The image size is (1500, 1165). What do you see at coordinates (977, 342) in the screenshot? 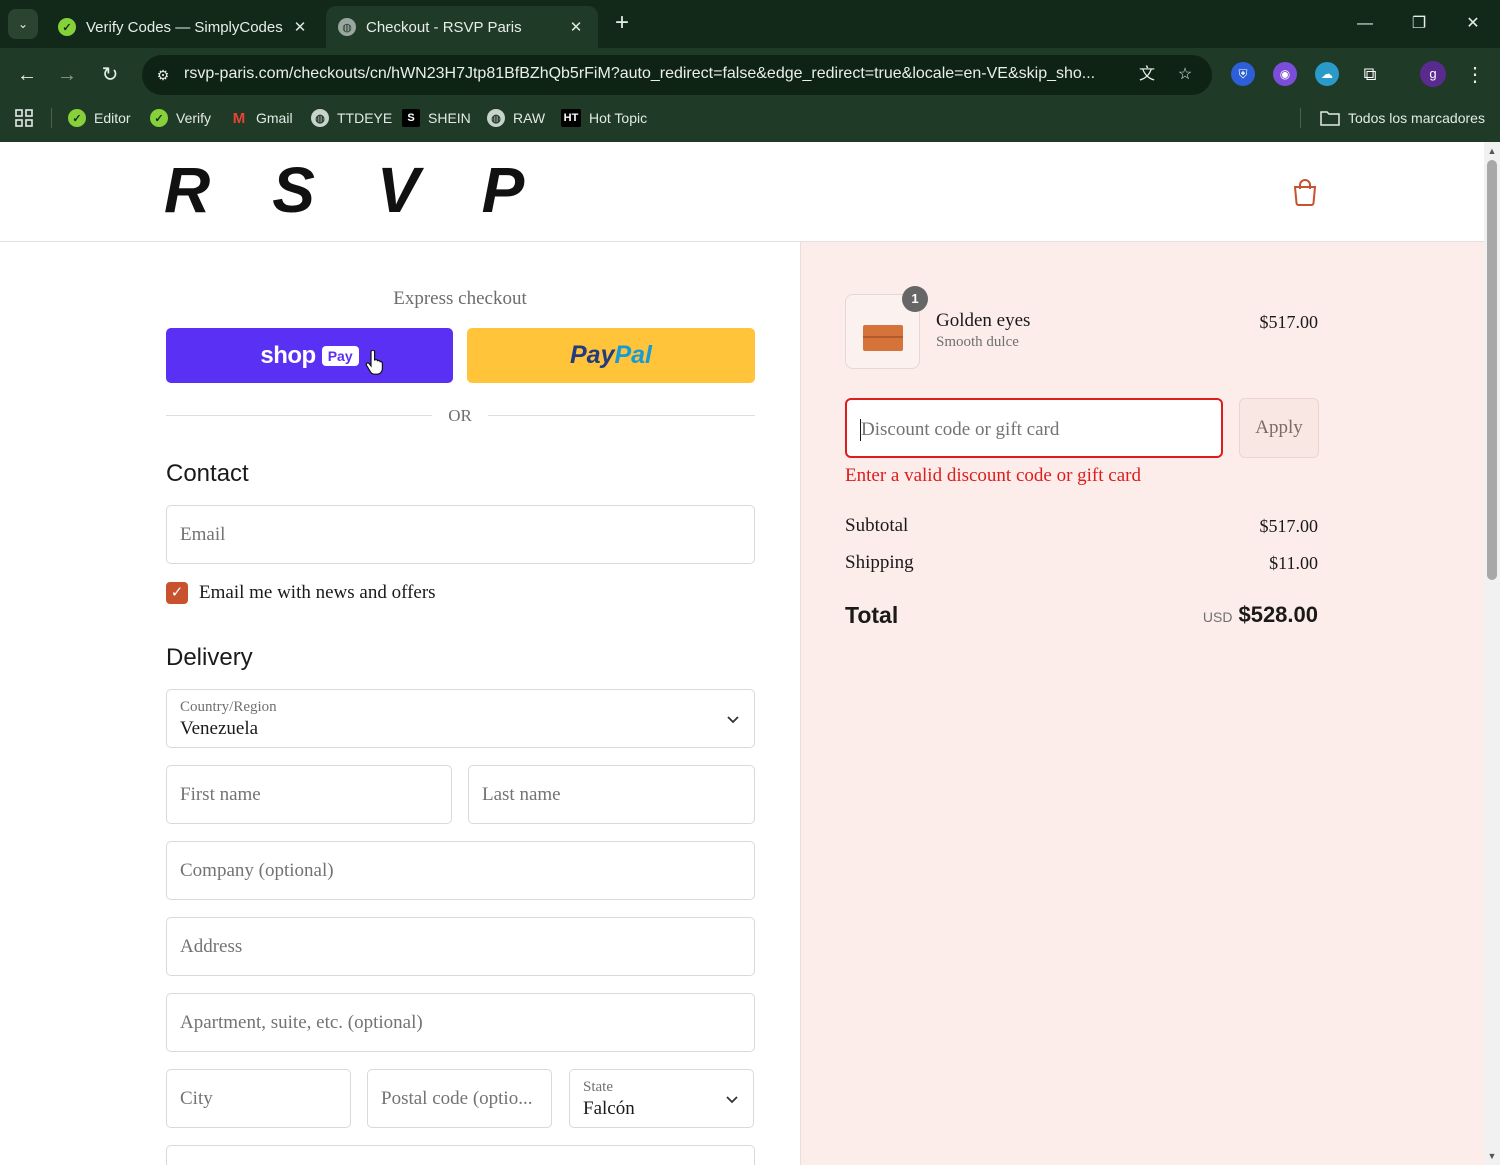
I see `product-variant: Smooth dulce` at bounding box center [977, 342].